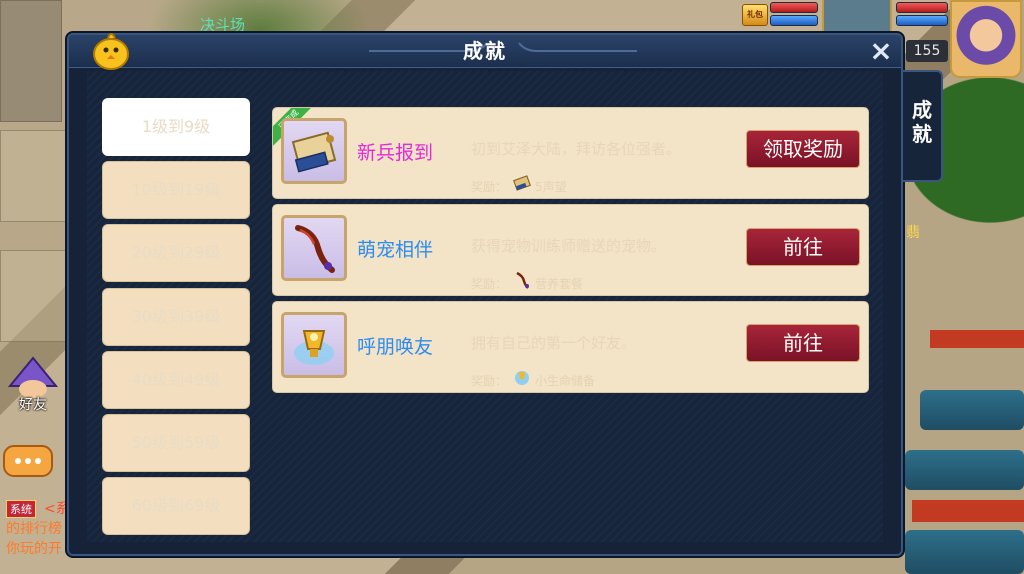  I want to click on chat-button, so click(28, 462).